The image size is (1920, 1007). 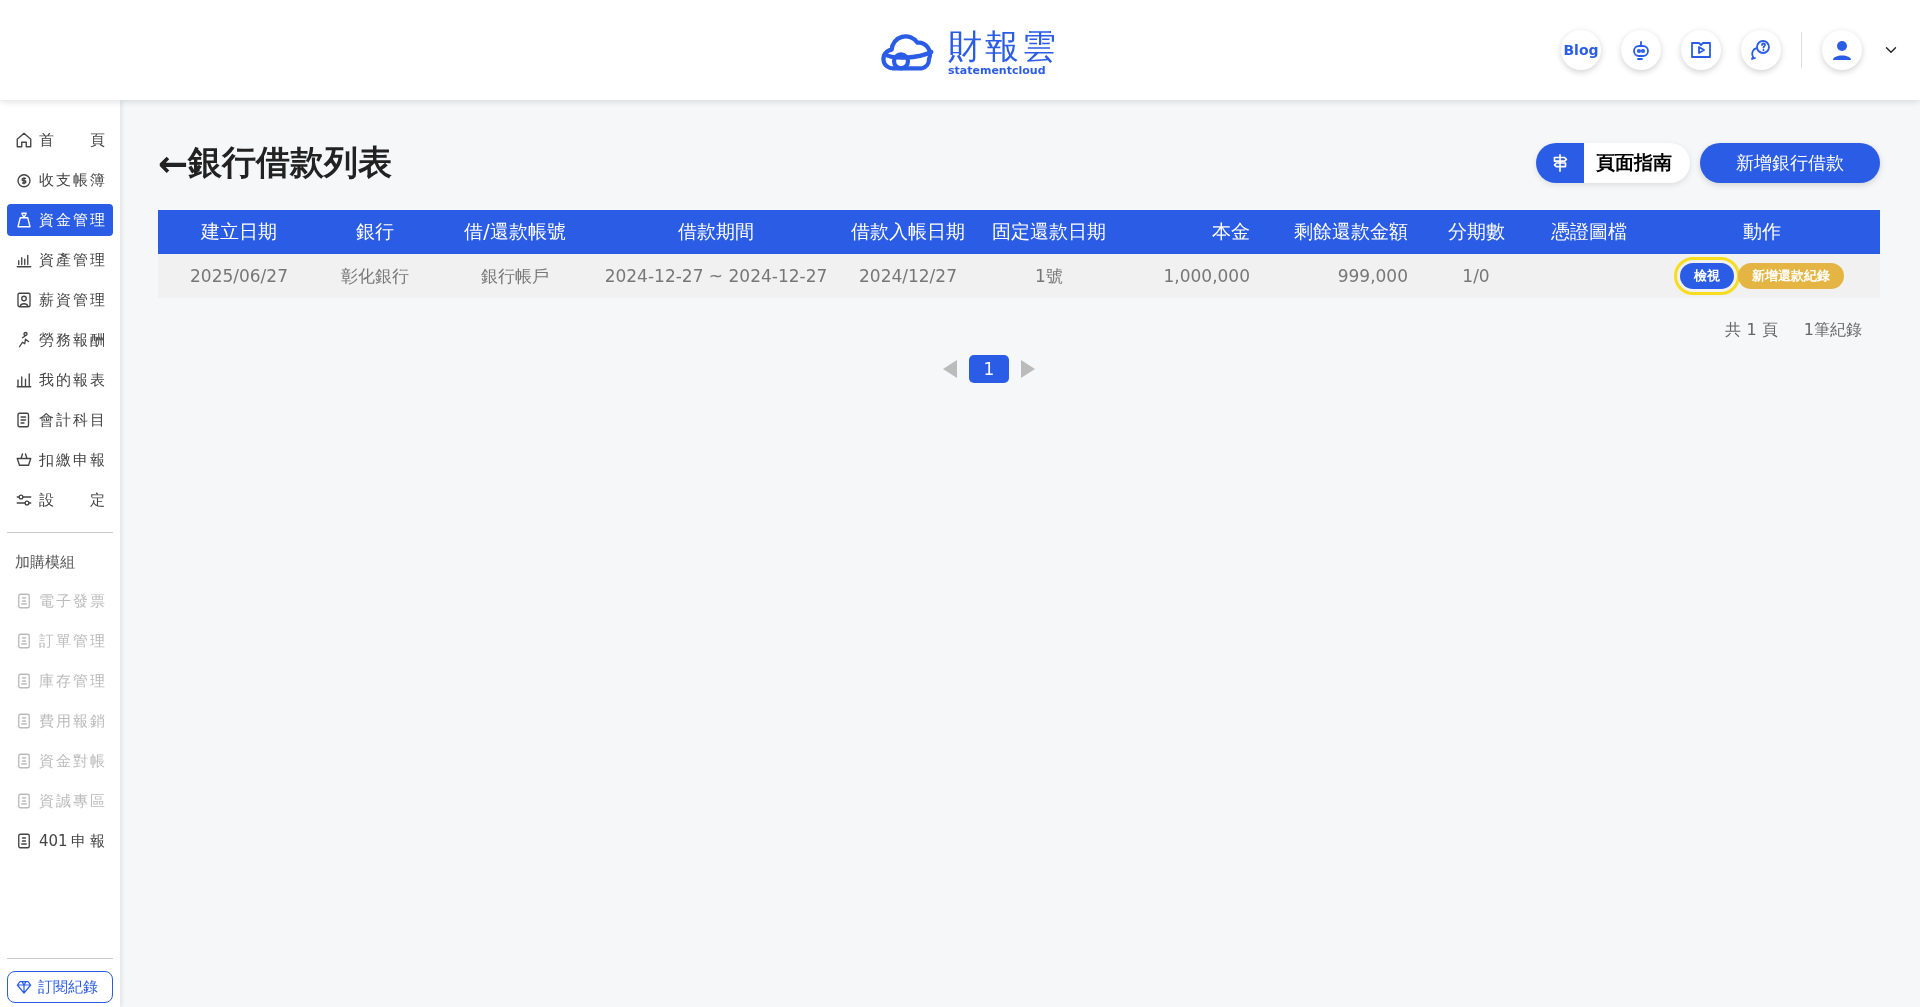 What do you see at coordinates (1003, 46) in the screenshot?
I see `logo-name: 財報雲` at bounding box center [1003, 46].